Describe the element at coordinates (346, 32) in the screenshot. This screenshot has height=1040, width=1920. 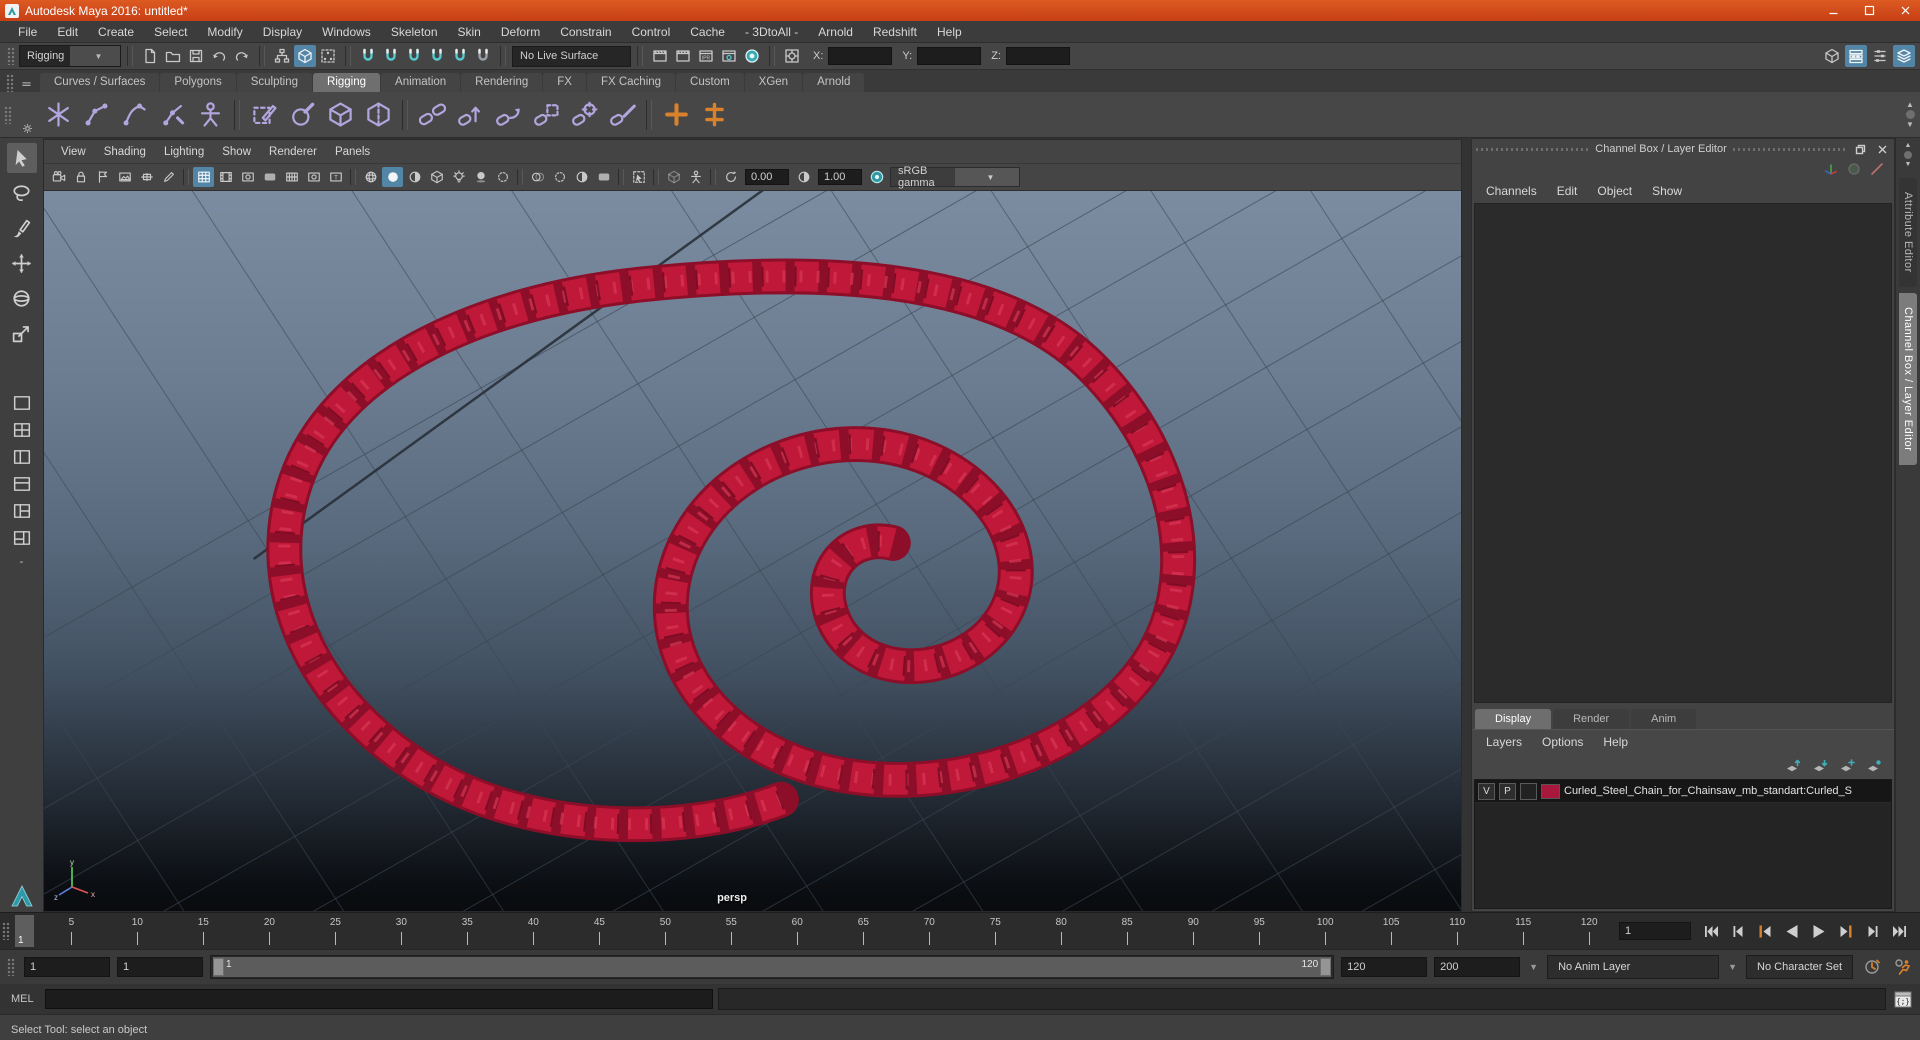
I see `menu-windows: Windows` at that location.